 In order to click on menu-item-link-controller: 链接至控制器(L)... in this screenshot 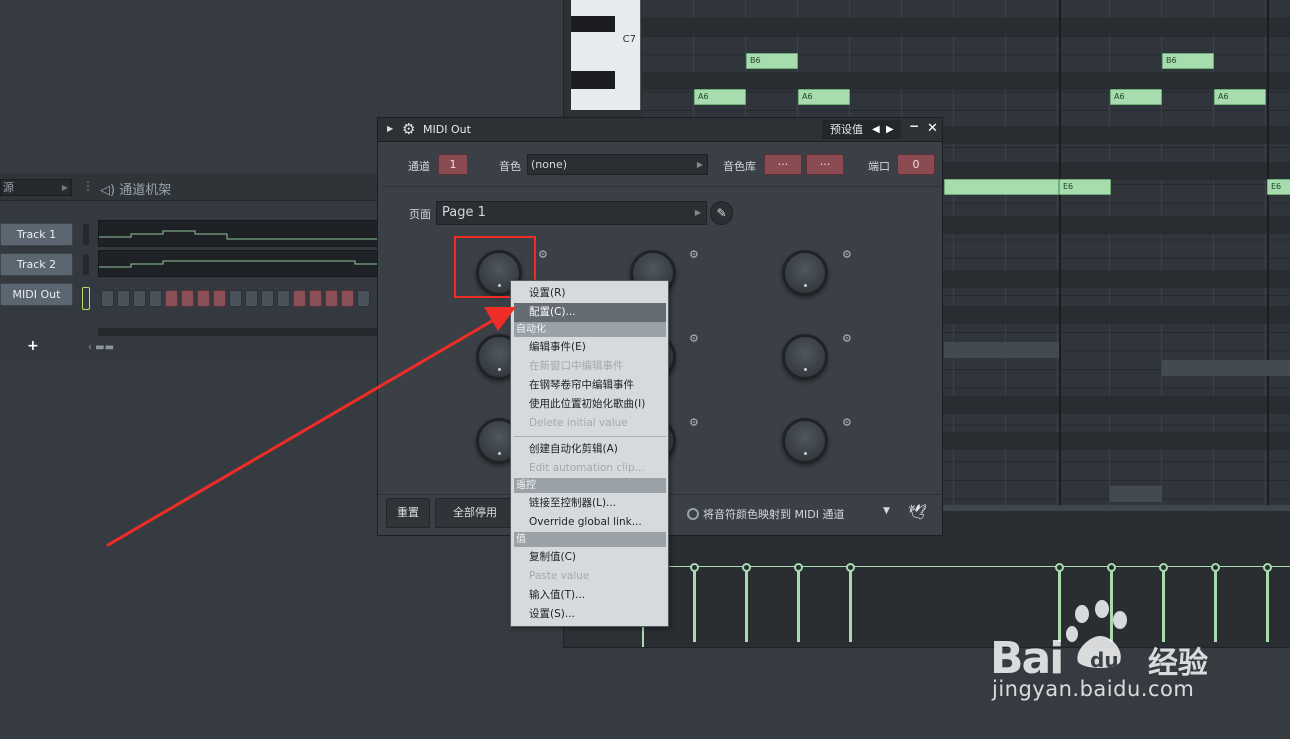, I will do `click(590, 503)`.